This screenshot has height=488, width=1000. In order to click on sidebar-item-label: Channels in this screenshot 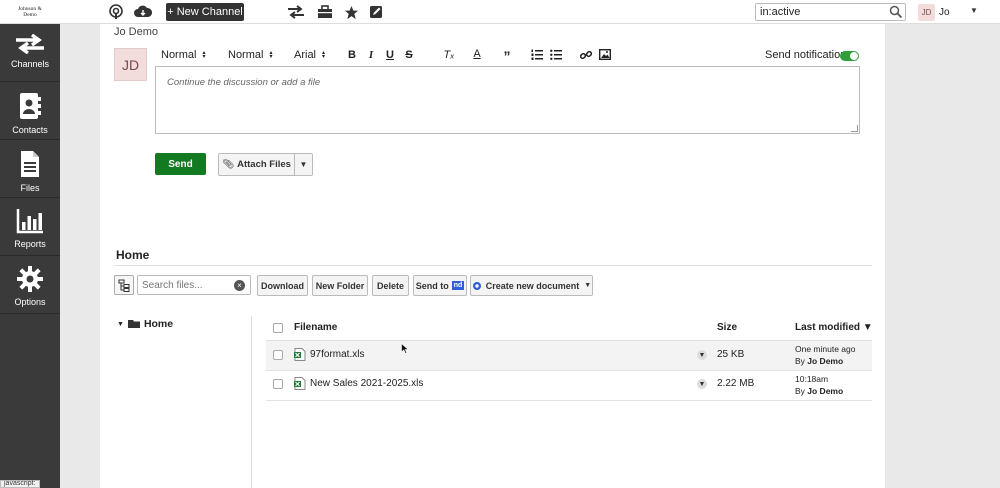, I will do `click(30, 64)`.